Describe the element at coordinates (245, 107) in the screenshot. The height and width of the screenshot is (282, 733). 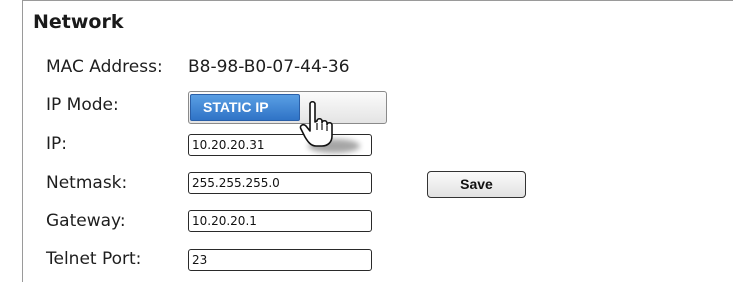
I see `ip-mode-selected: STATIC IP` at that location.